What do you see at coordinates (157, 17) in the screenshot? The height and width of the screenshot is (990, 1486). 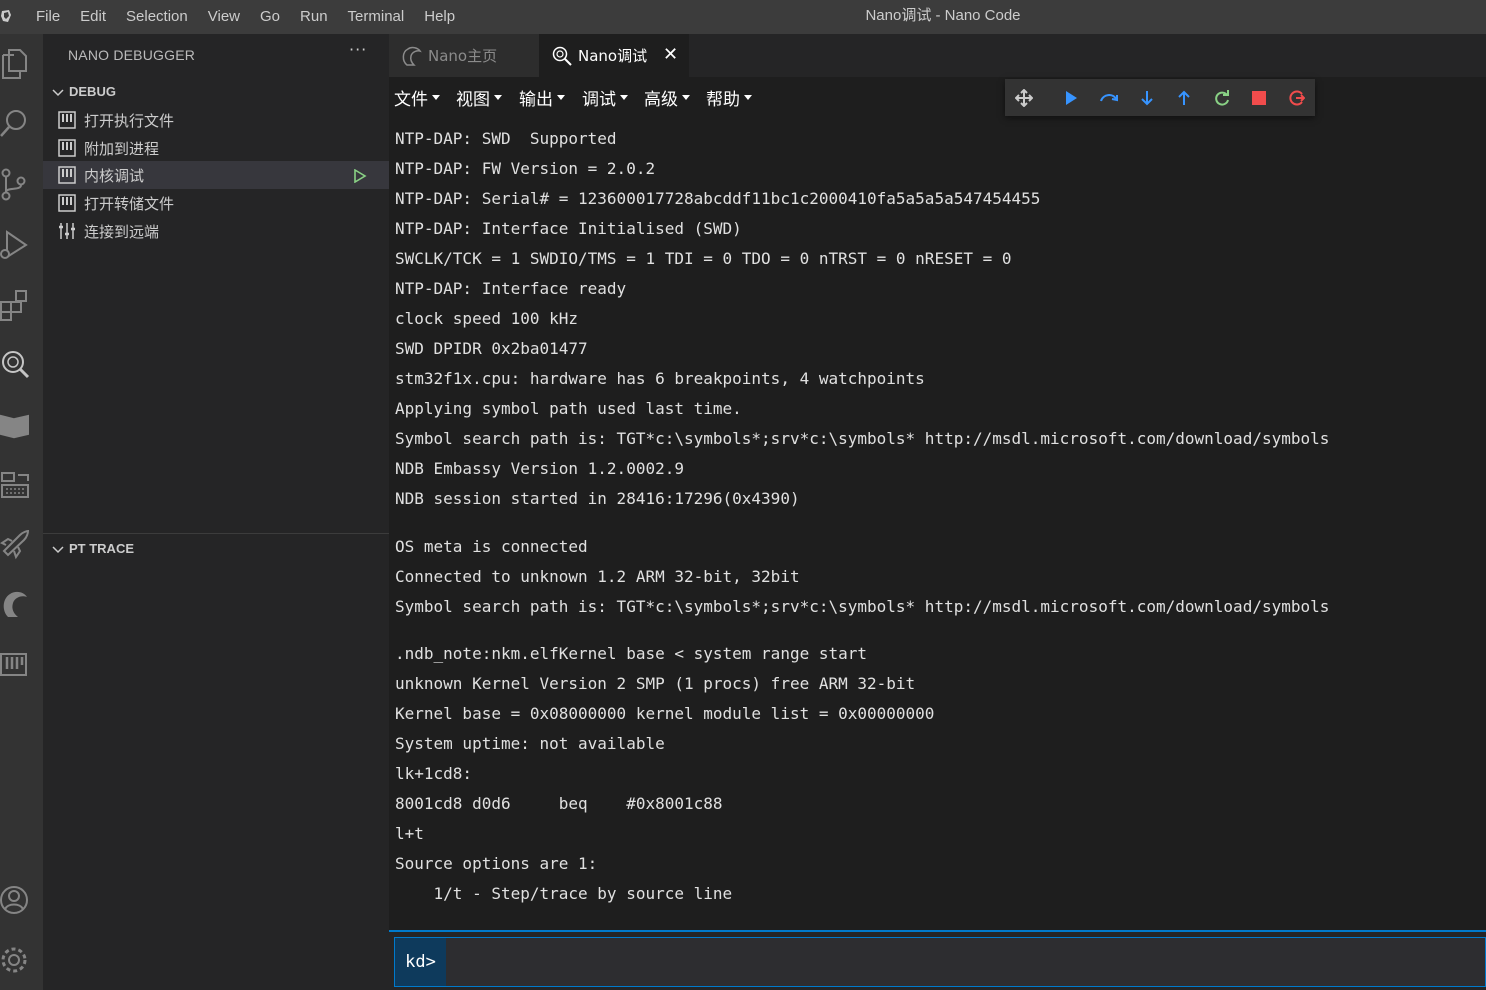 I see `menu-selection: Selection` at bounding box center [157, 17].